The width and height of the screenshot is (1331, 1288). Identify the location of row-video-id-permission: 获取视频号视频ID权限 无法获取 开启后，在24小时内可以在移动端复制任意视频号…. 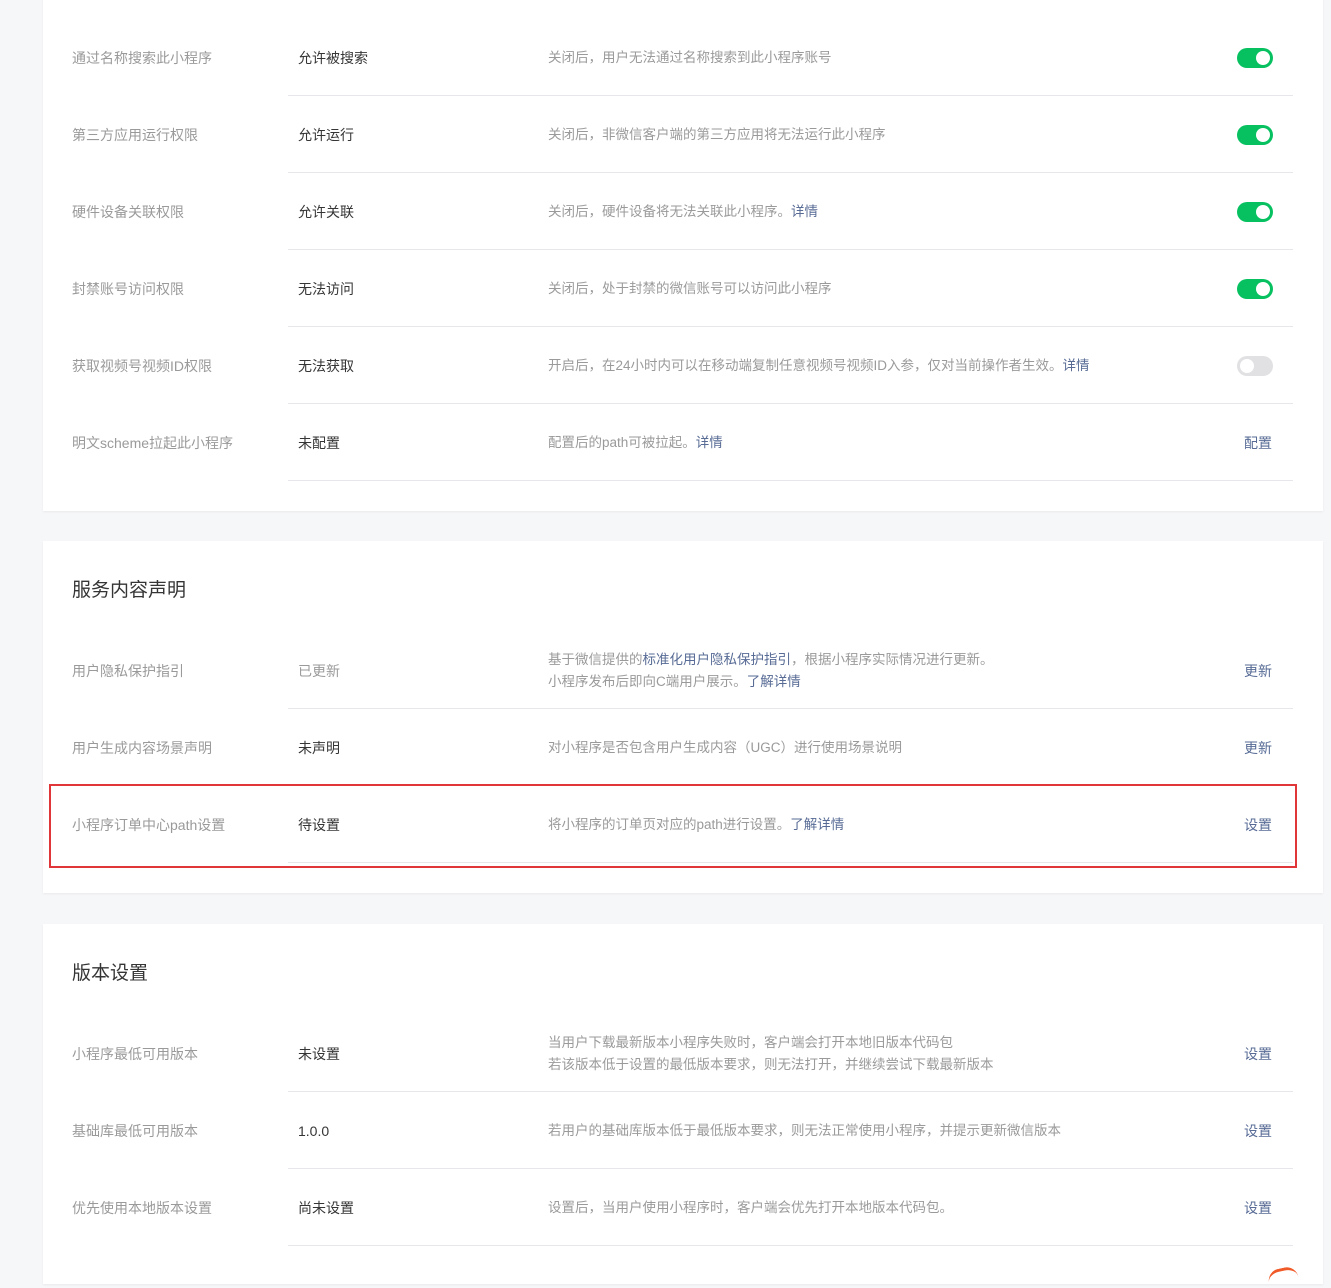
(683, 365).